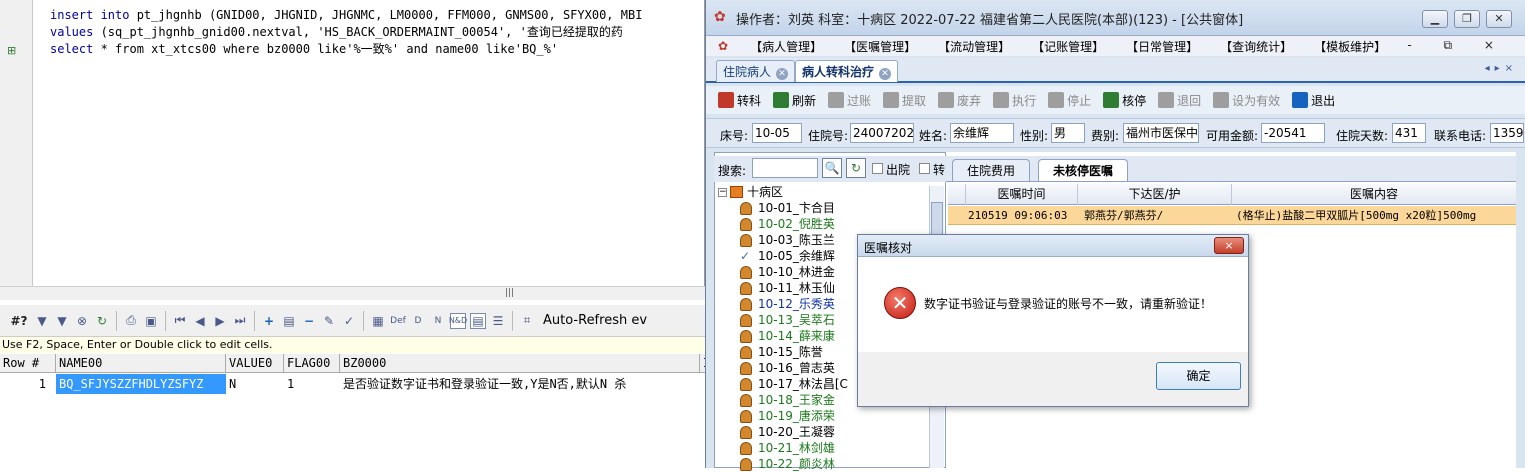 This screenshot has width=1525, height=472. I want to click on dialog-titlebar: 医嘱核对 ×, so click(1053, 246).